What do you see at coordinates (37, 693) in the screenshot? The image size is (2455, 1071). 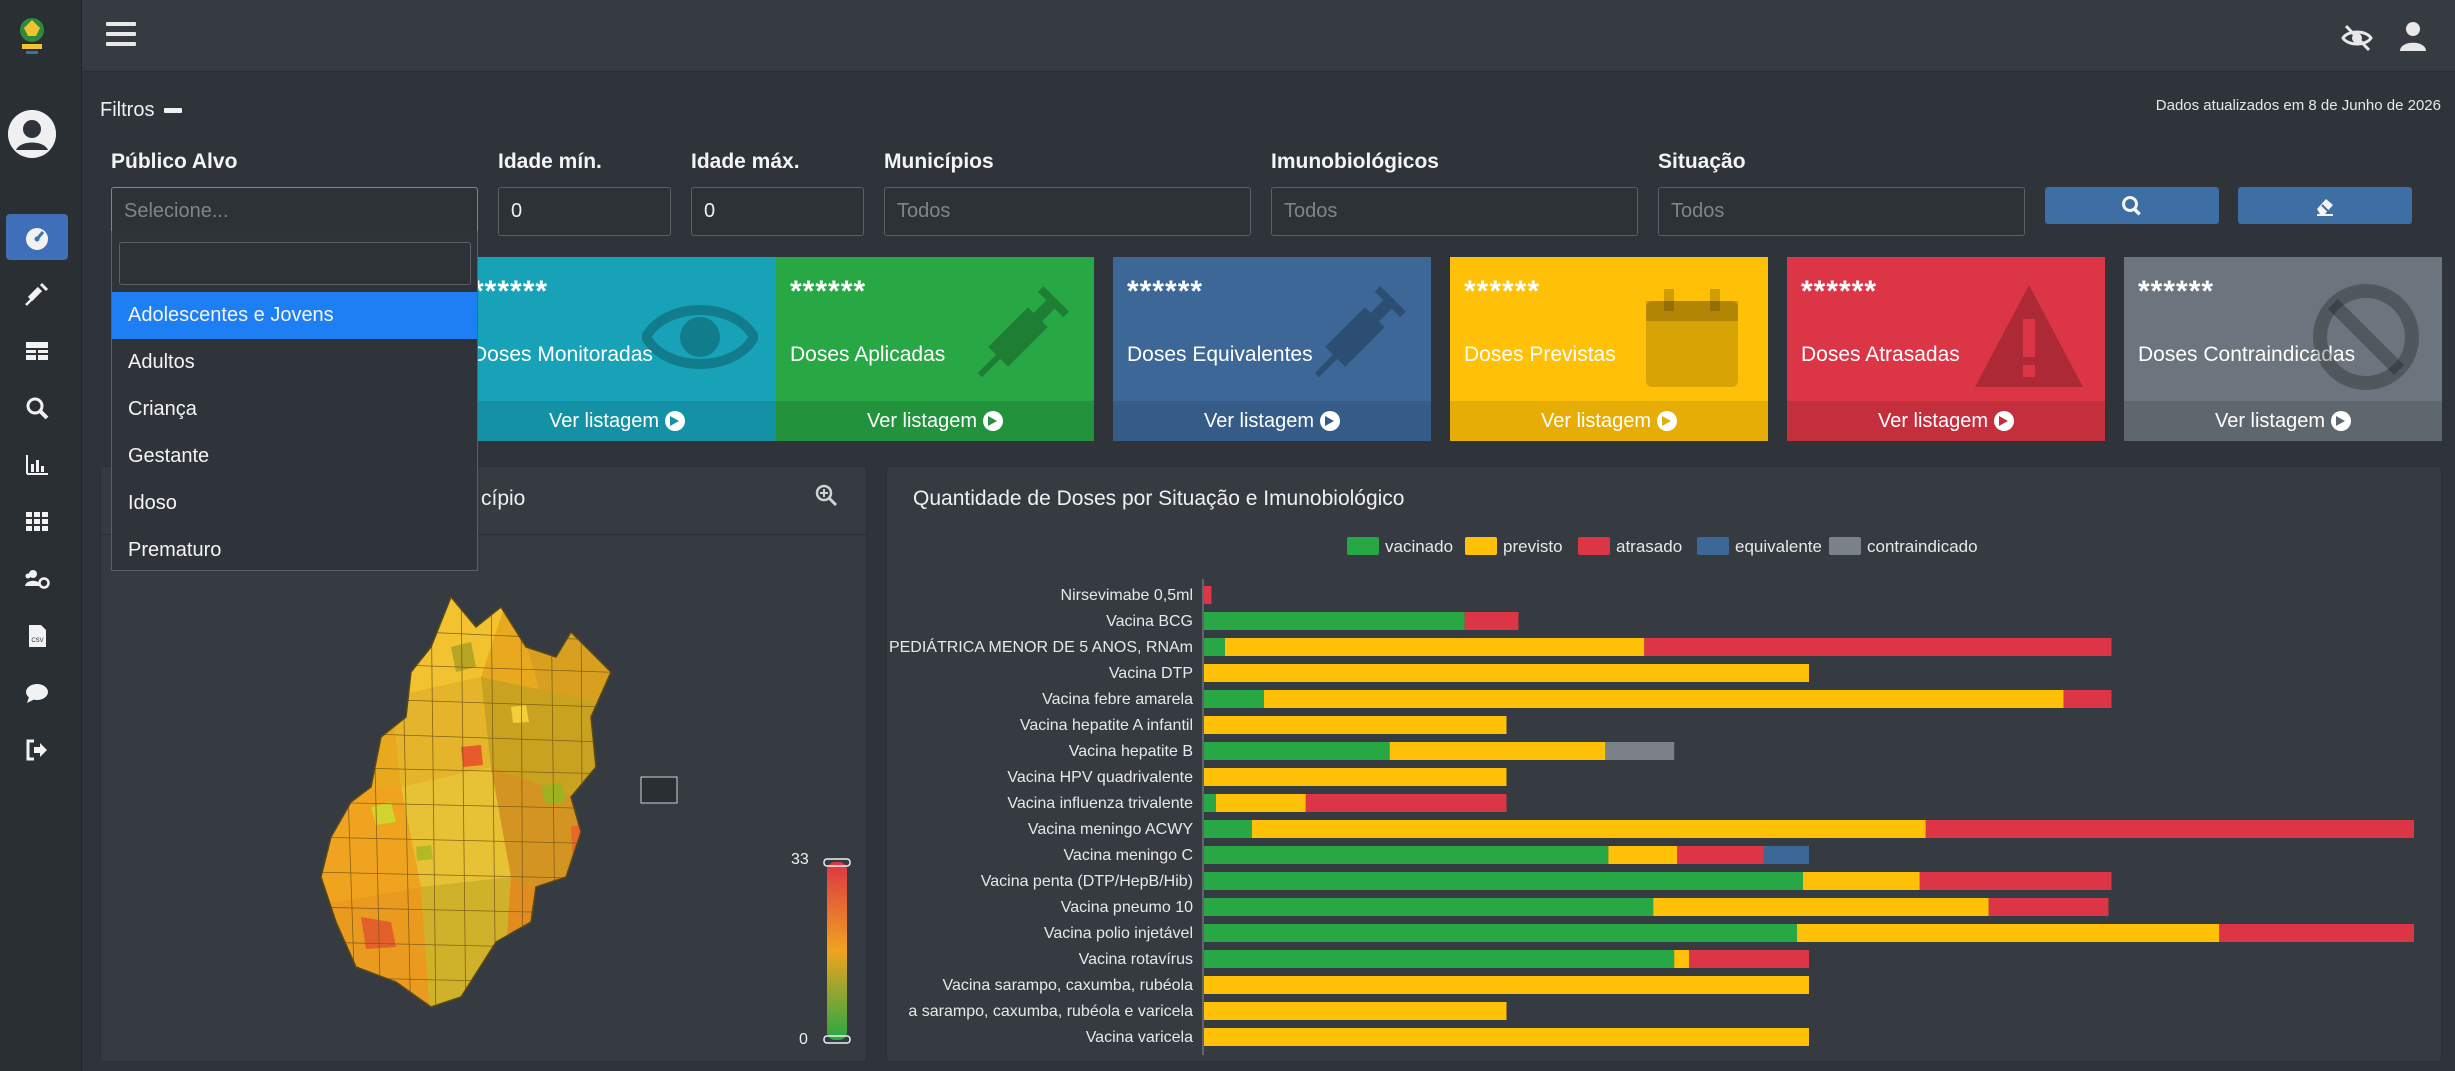 I see `sidebar-item-comment` at bounding box center [37, 693].